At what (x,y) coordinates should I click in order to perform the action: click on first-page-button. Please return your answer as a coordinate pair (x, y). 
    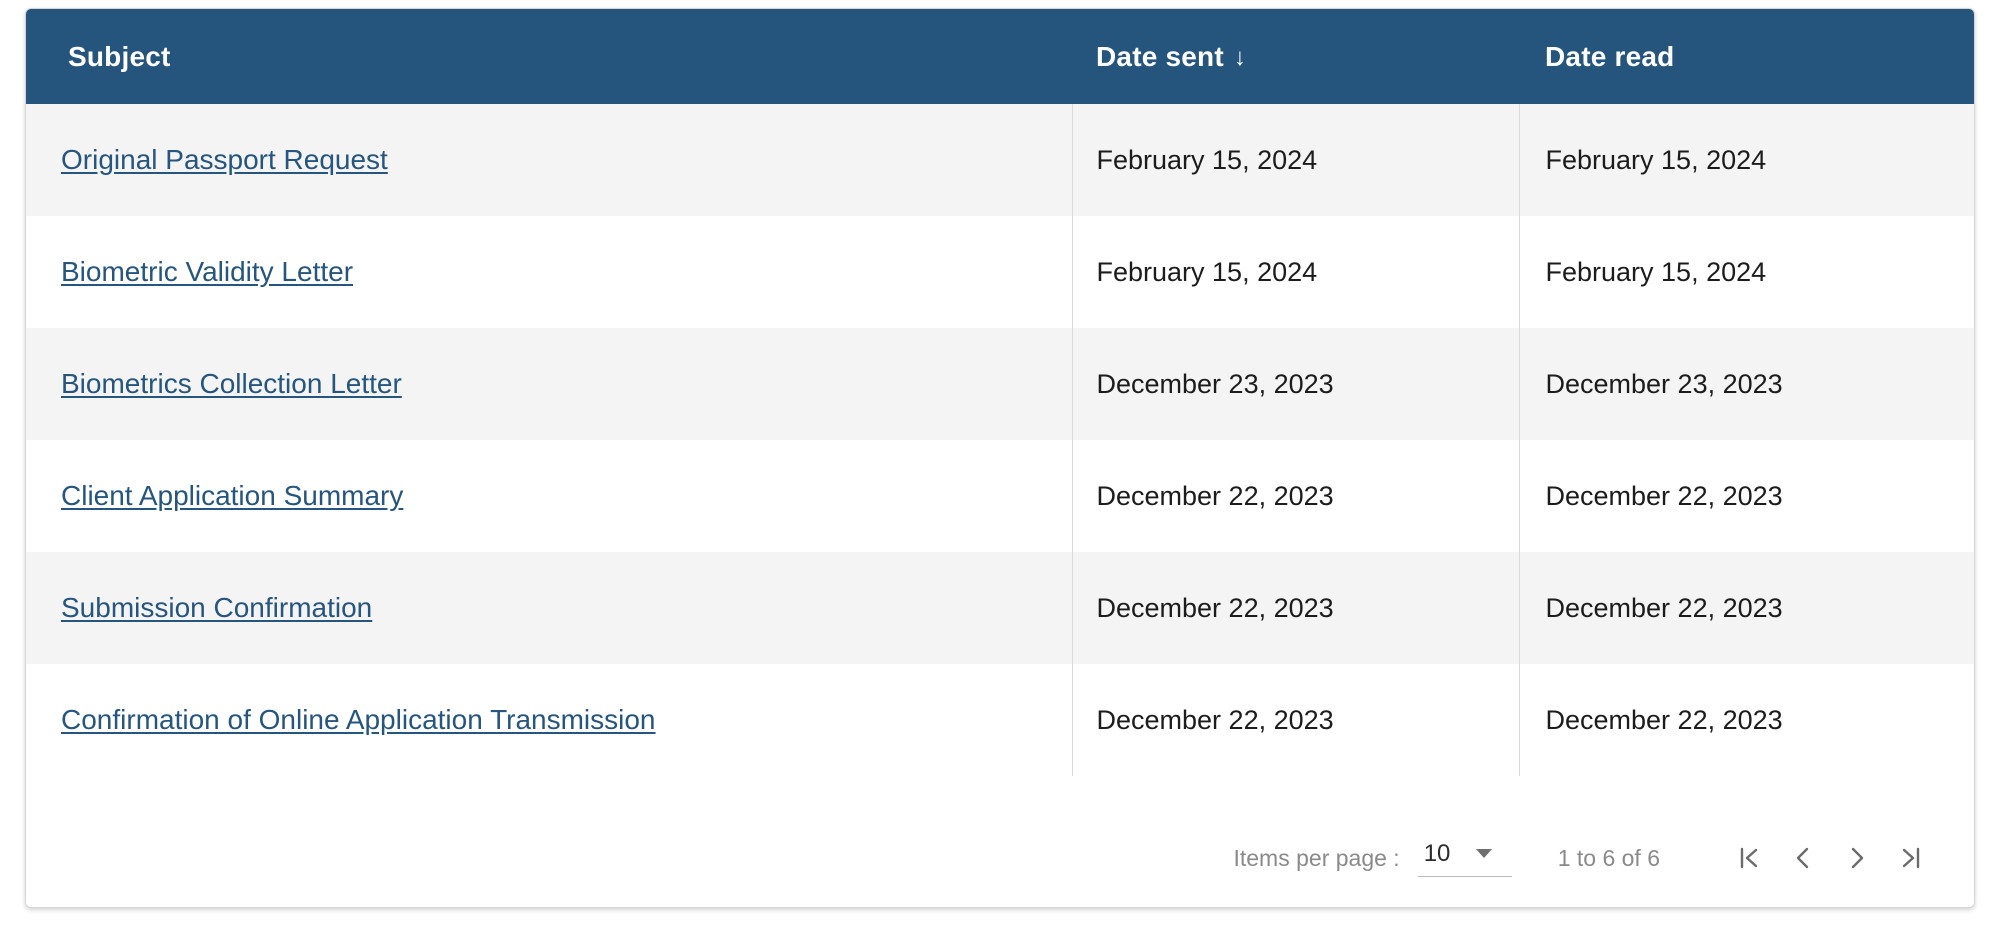
    Looking at the image, I should click on (1749, 858).